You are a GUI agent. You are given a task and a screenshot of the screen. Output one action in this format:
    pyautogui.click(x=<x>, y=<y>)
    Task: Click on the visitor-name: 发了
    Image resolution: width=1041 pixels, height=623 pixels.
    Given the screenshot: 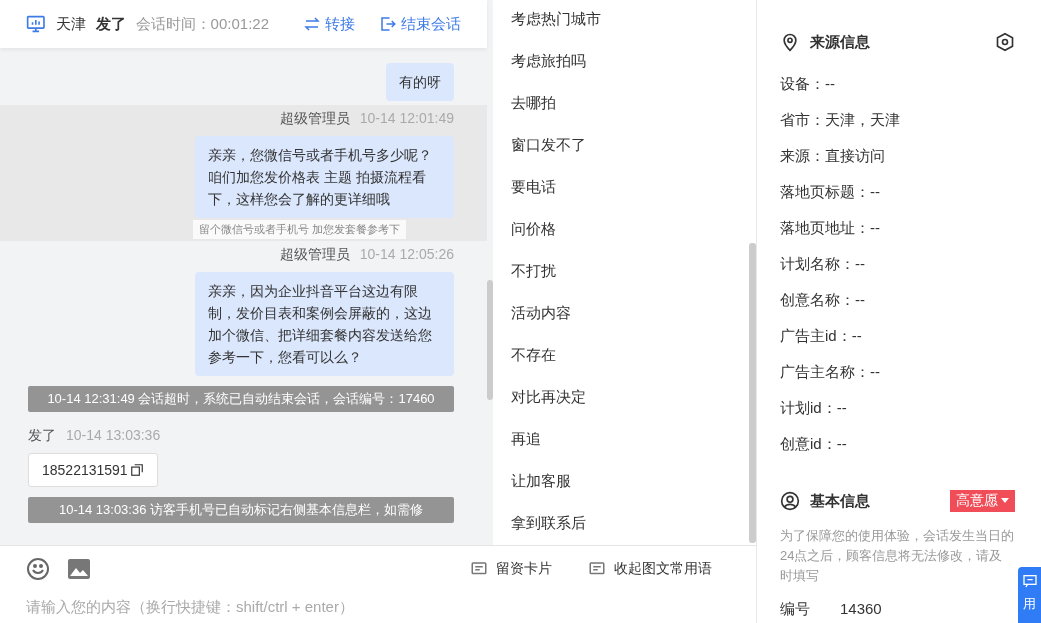 What is the action you would take?
    pyautogui.click(x=110, y=24)
    